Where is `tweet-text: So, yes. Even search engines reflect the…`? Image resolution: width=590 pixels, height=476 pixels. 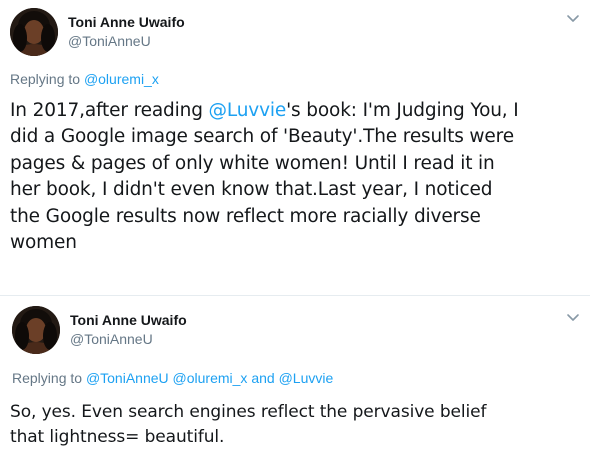 tweet-text: So, yes. Even search engines reflect the… is located at coordinates (296, 425).